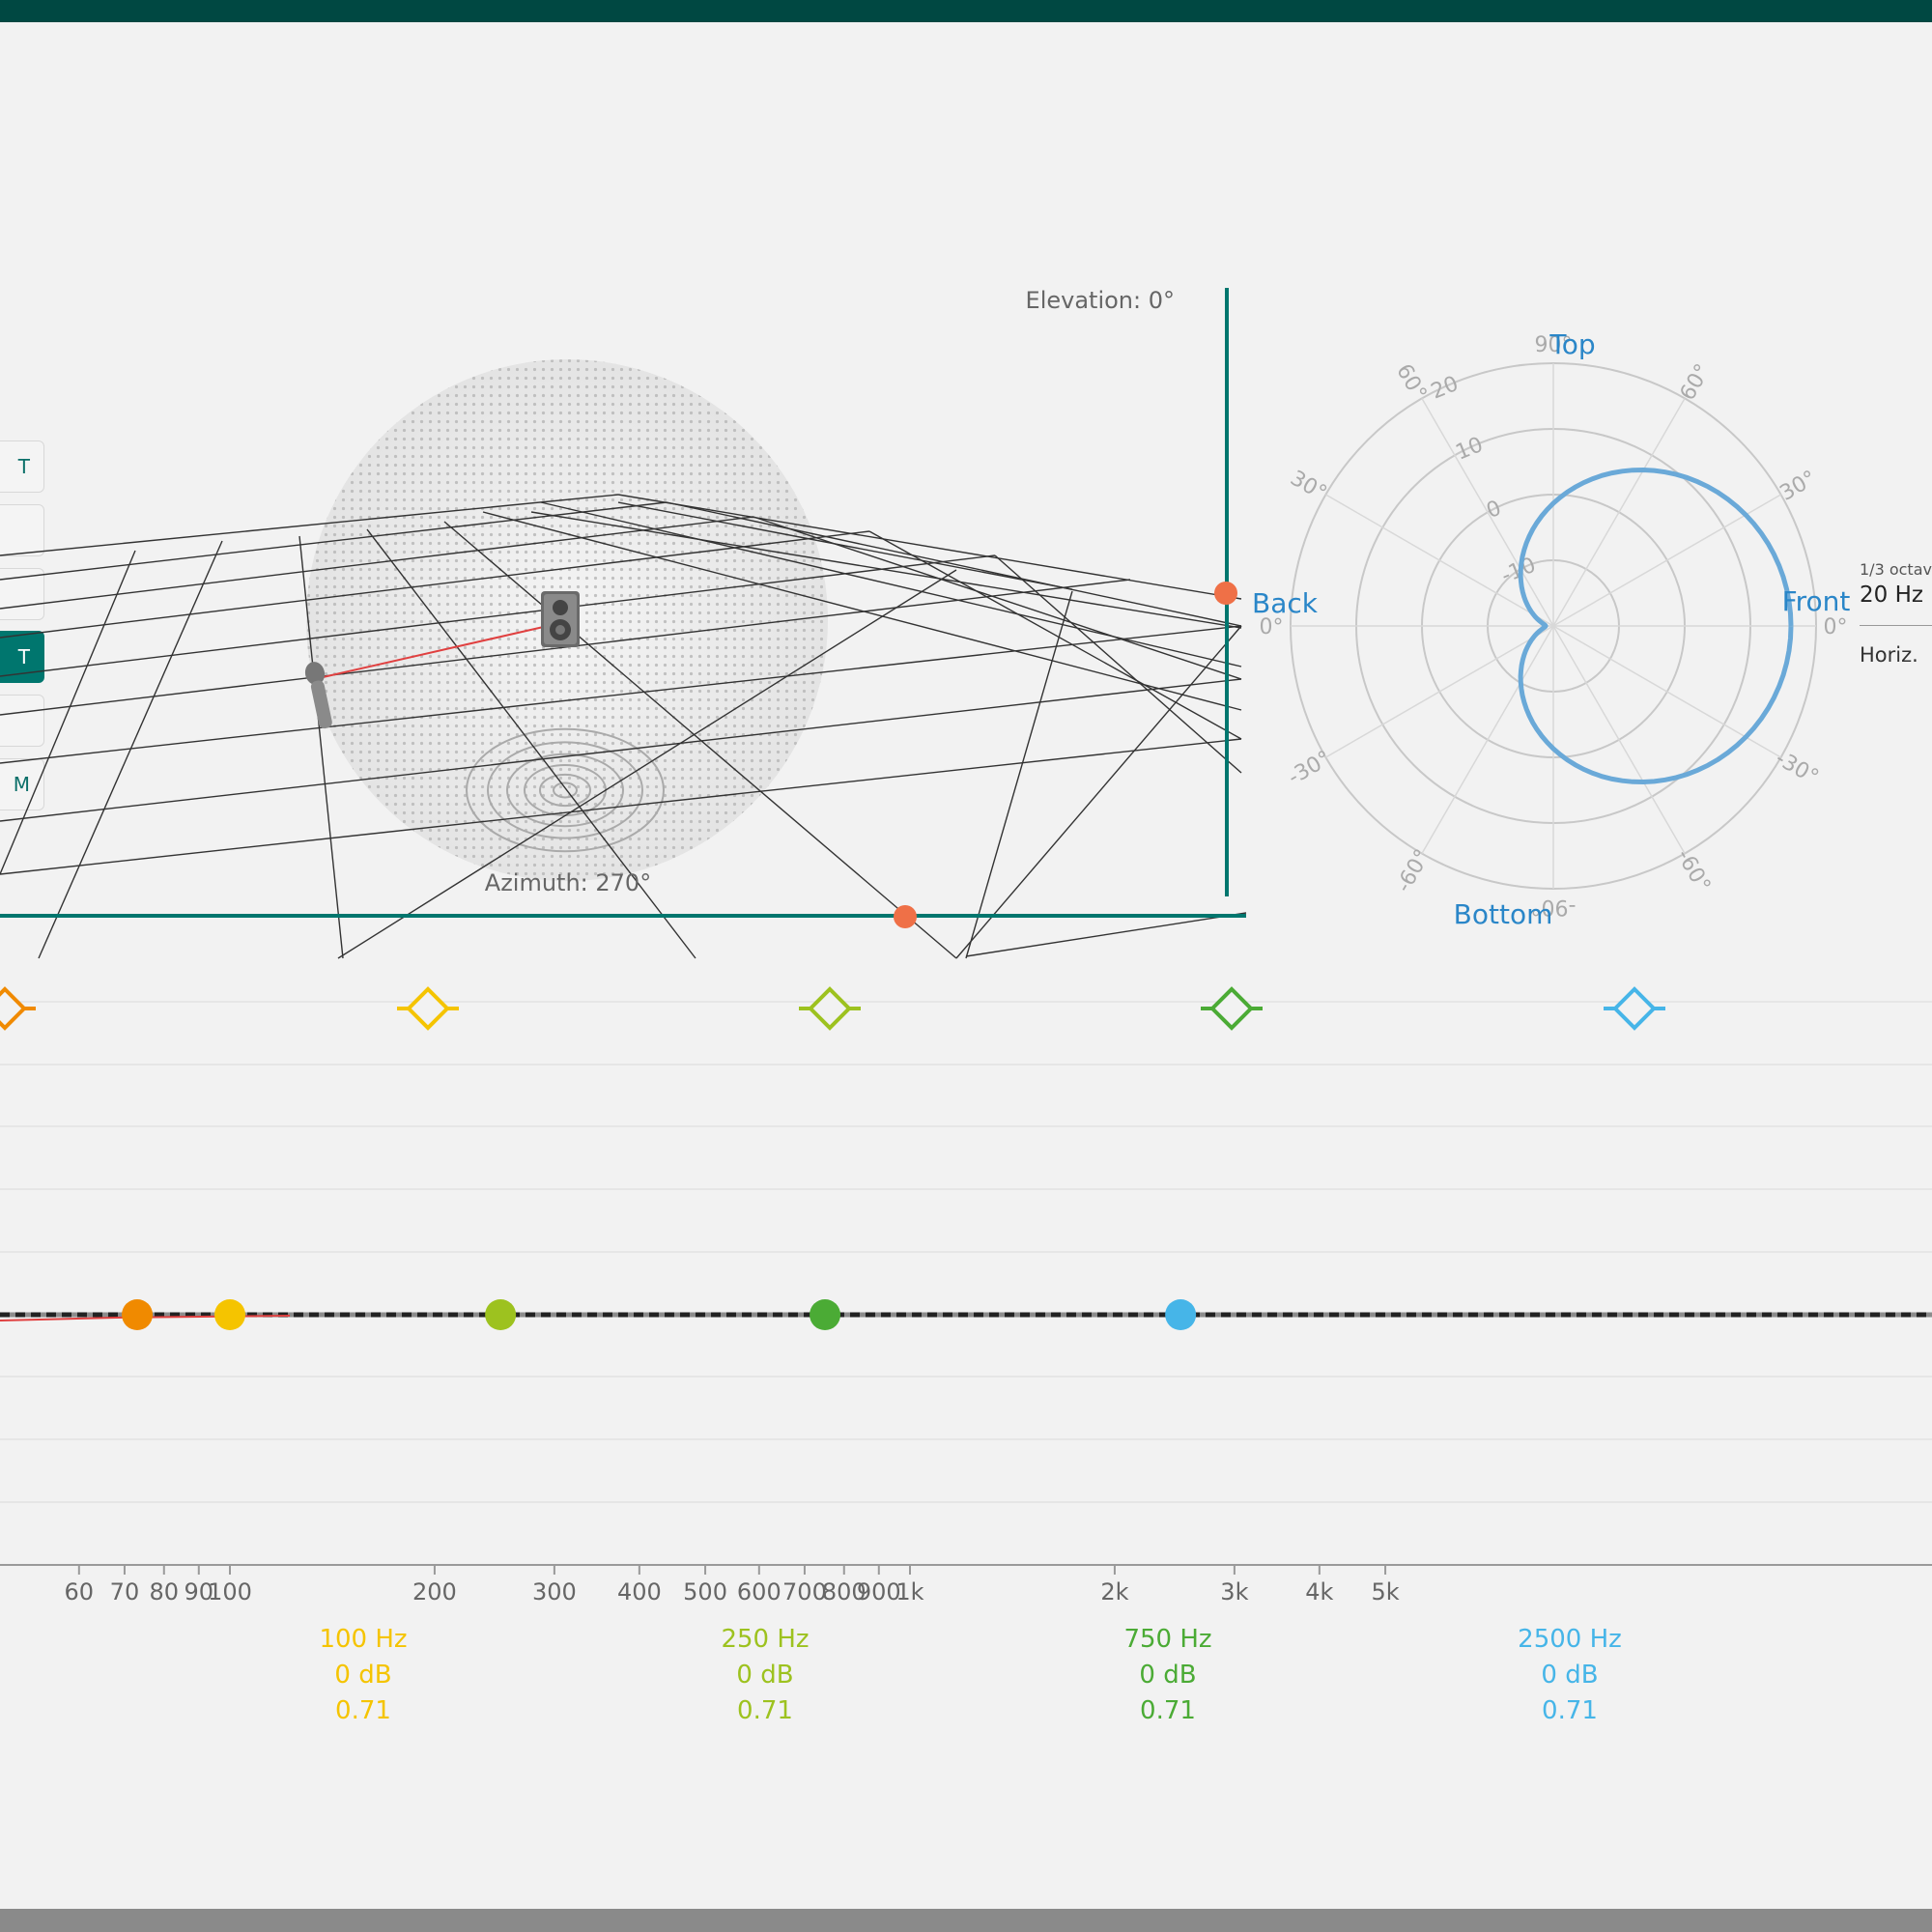  I want to click on band-freq: 250 Hz, so click(765, 1639).